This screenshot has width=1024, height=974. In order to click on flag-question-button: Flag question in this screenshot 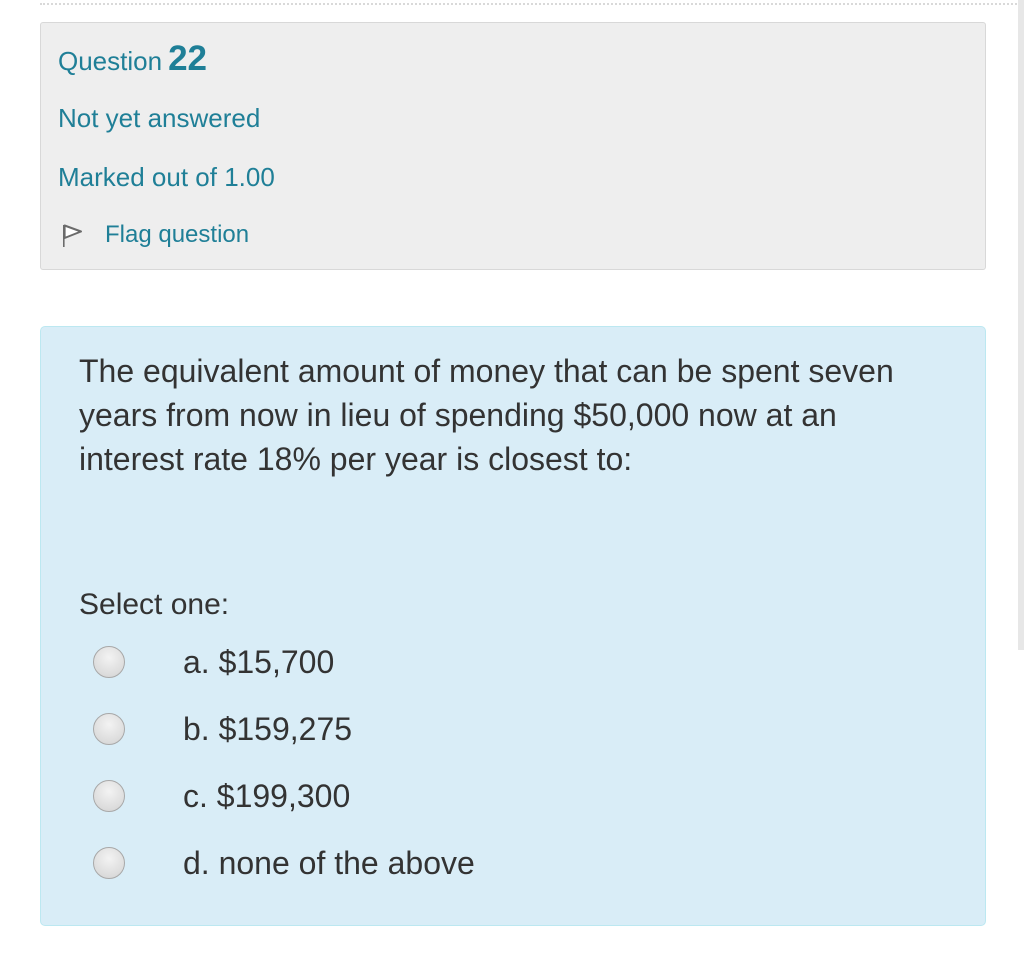, I will do `click(154, 235)`.